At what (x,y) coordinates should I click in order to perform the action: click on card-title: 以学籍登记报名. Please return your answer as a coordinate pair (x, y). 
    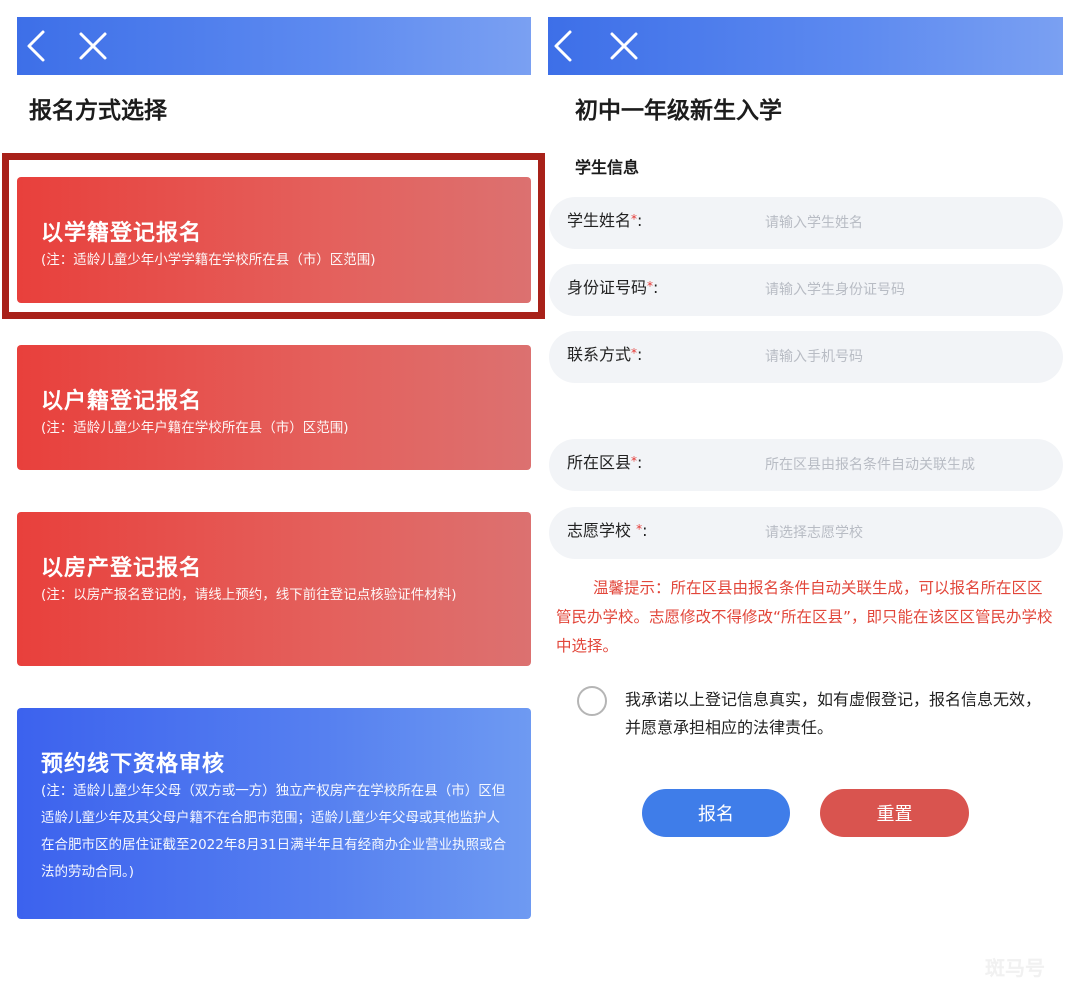
    Looking at the image, I should click on (122, 233).